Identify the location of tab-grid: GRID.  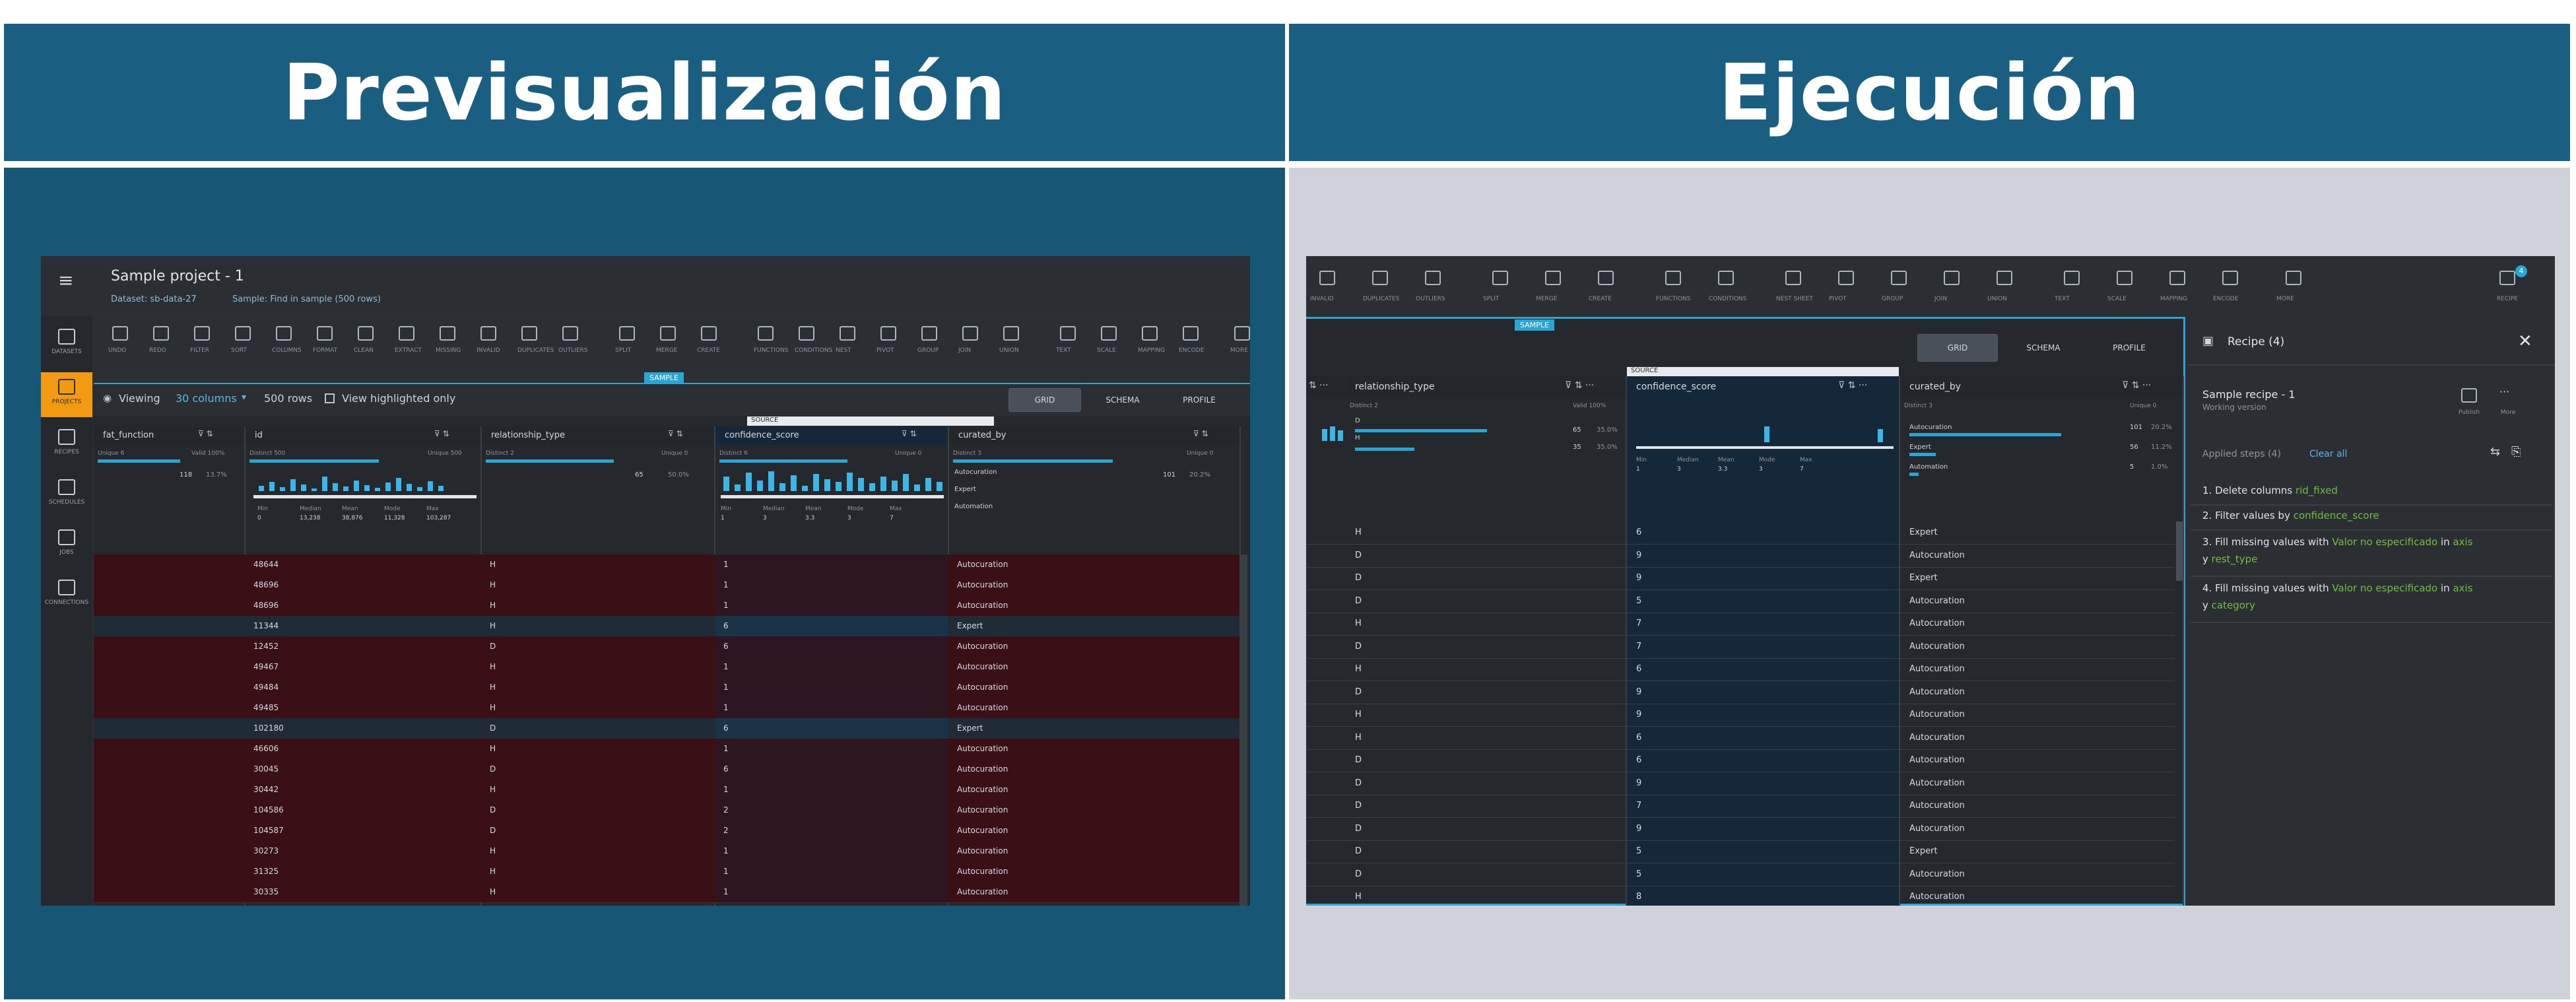
(1044, 400).